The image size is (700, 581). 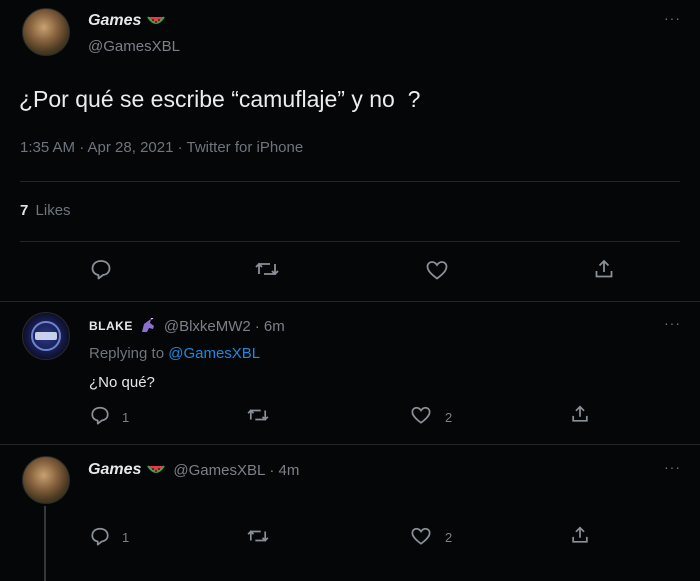 I want to click on author-name: BLAKE, so click(x=111, y=326).